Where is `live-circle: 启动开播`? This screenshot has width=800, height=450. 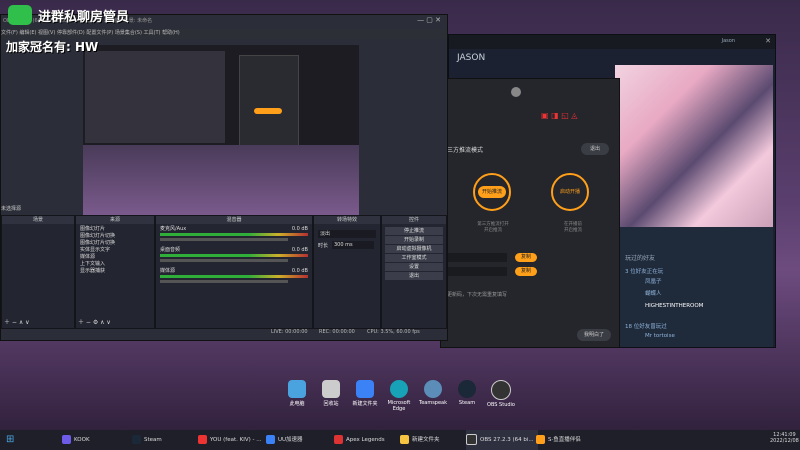 live-circle: 启动开播 is located at coordinates (570, 192).